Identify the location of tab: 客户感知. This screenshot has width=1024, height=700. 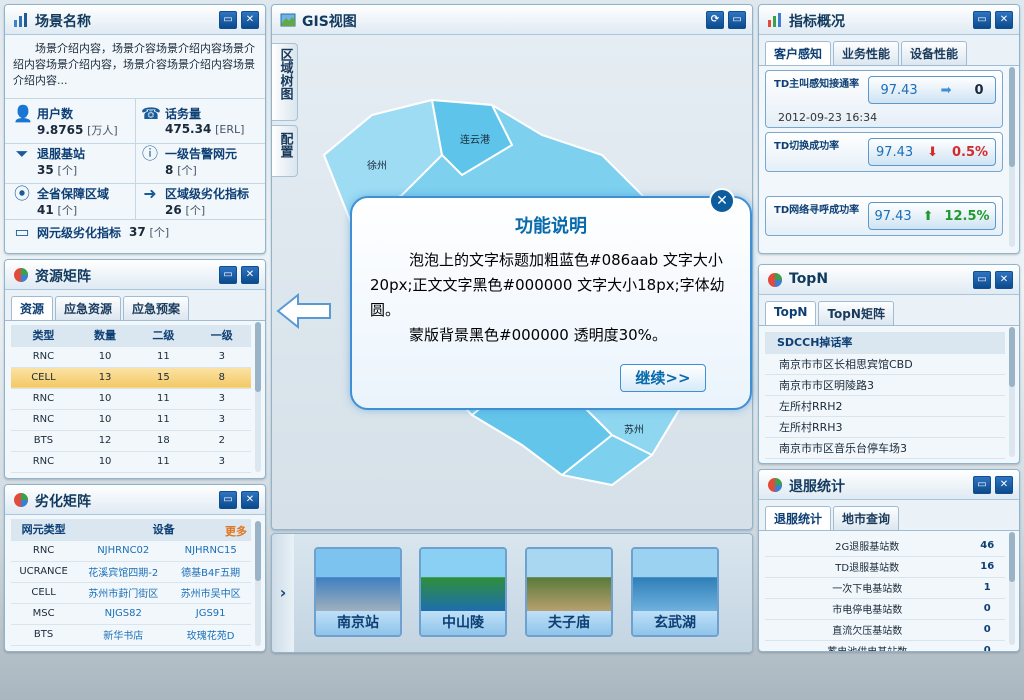
(798, 53).